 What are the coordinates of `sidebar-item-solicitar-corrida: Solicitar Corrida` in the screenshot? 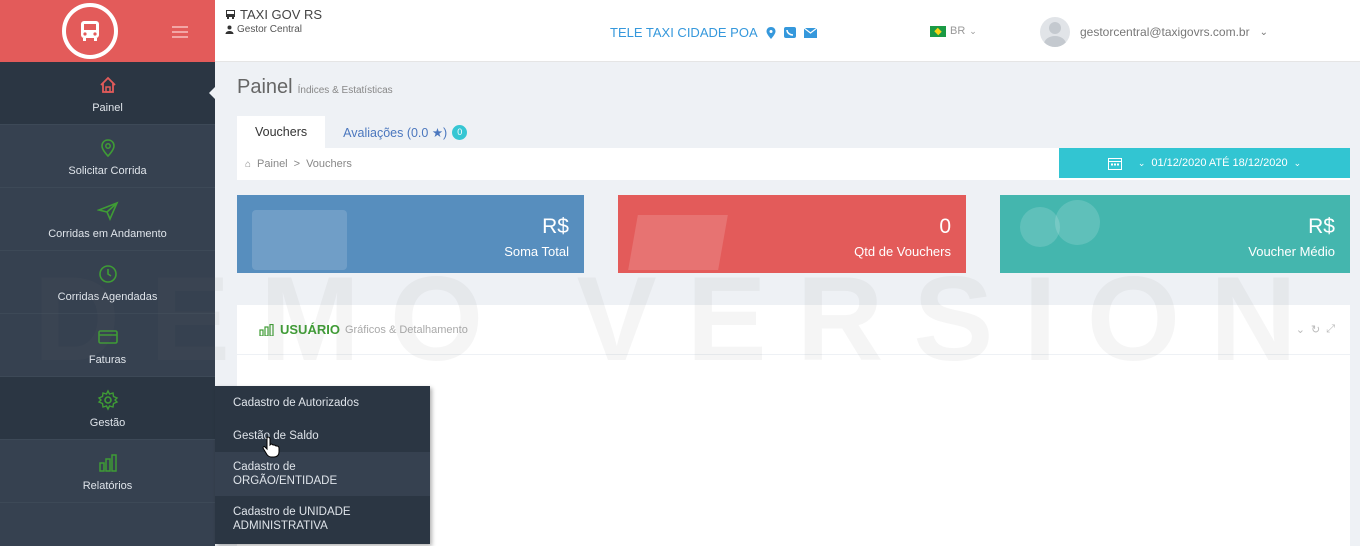 It's located at (107, 156).